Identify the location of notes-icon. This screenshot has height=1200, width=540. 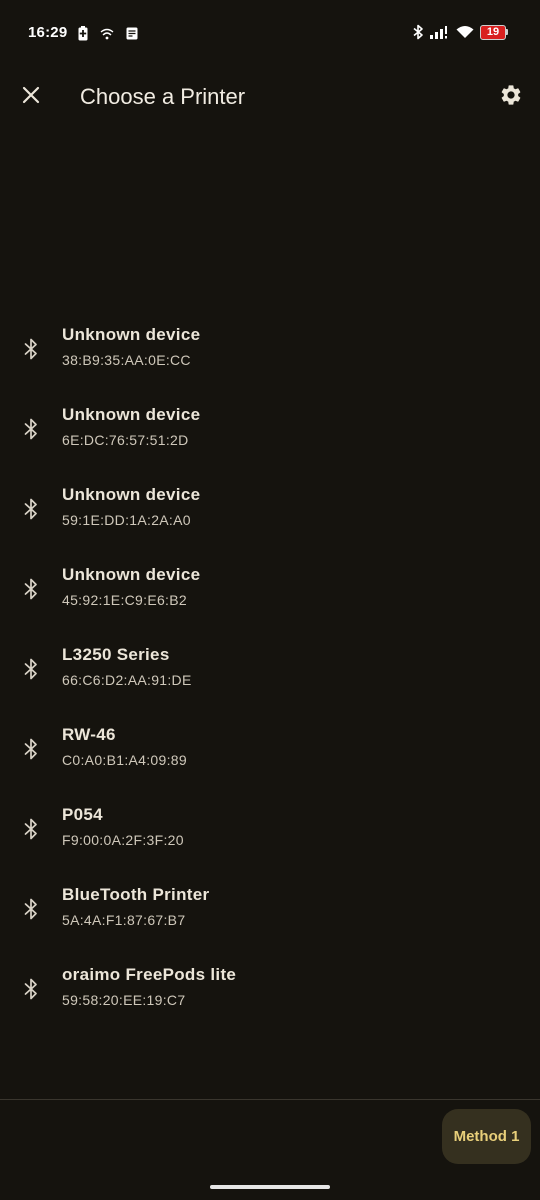
(132, 33).